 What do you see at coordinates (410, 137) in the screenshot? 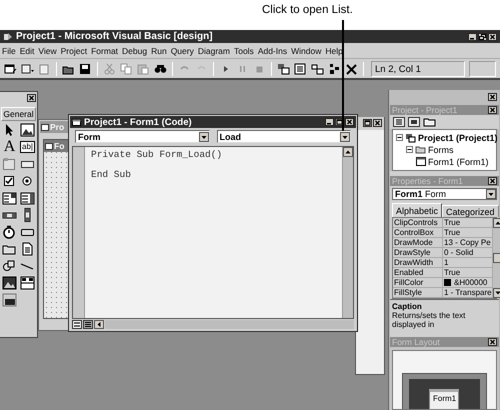
I see `project-icon` at bounding box center [410, 137].